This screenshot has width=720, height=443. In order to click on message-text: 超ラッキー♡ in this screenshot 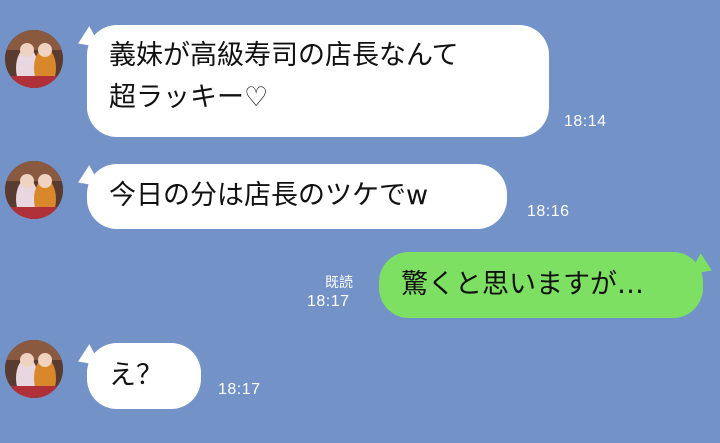, I will do `click(189, 97)`.